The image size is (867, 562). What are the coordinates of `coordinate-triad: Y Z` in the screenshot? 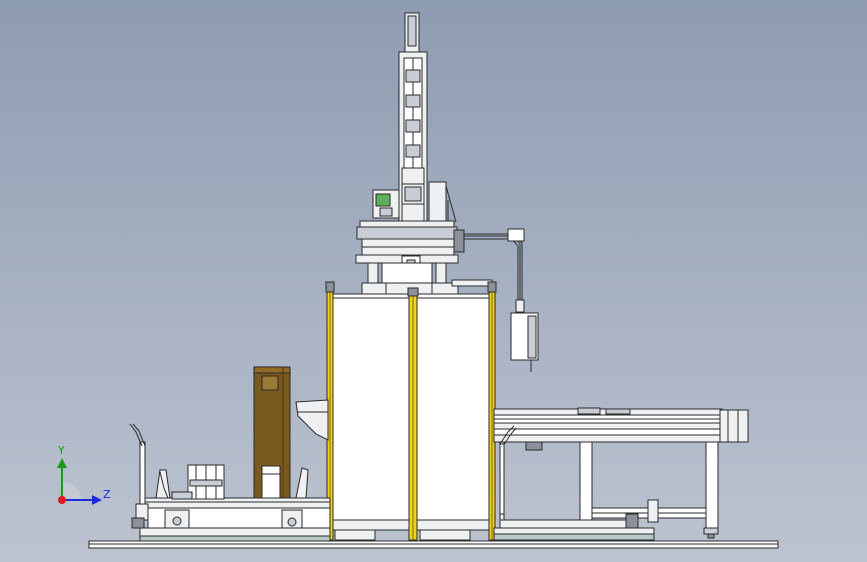 It's located at (84, 474).